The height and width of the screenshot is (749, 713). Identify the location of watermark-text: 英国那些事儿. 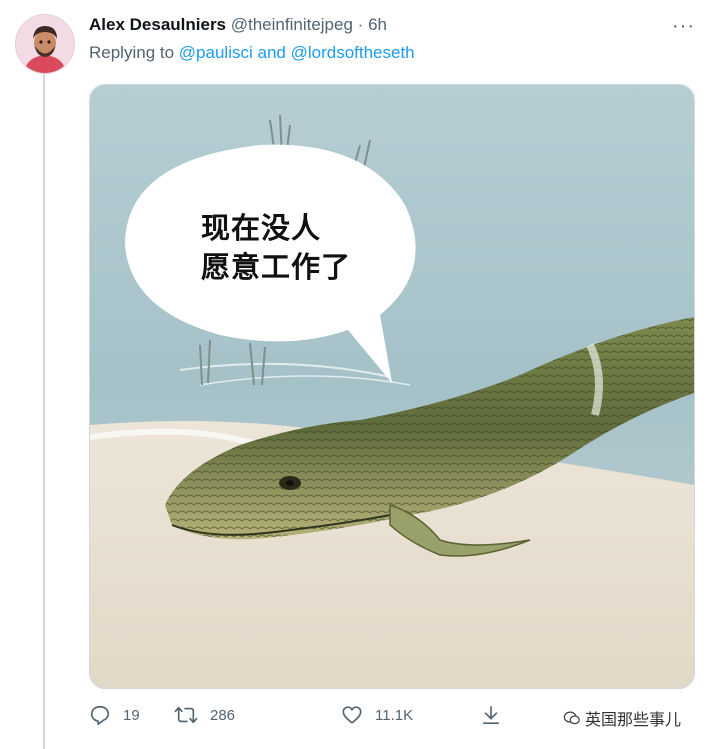
(633, 719).